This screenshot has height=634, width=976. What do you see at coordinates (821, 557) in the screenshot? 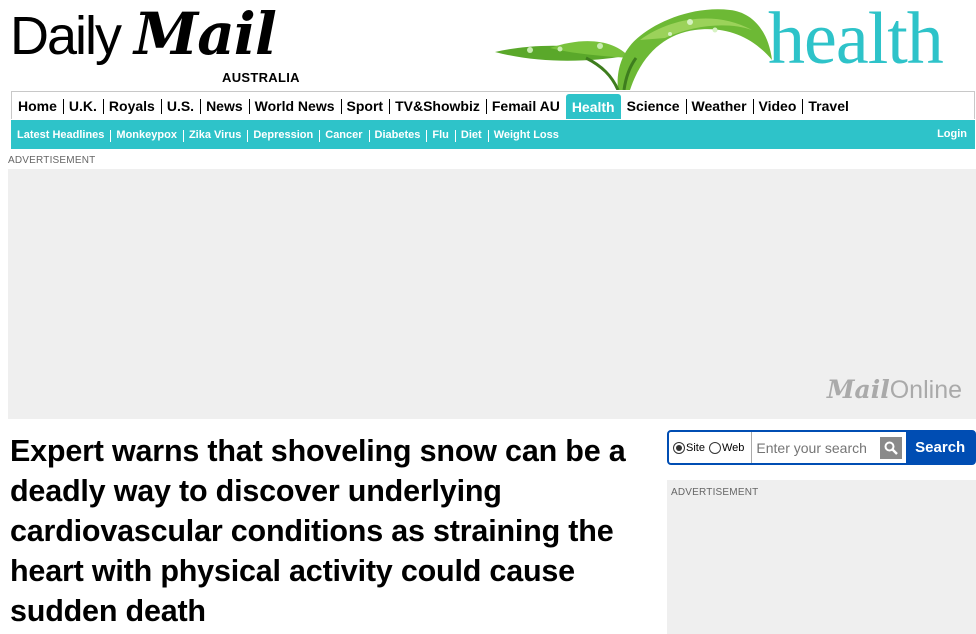
I see `side-advertisement: ADVERTISEMENT` at bounding box center [821, 557].